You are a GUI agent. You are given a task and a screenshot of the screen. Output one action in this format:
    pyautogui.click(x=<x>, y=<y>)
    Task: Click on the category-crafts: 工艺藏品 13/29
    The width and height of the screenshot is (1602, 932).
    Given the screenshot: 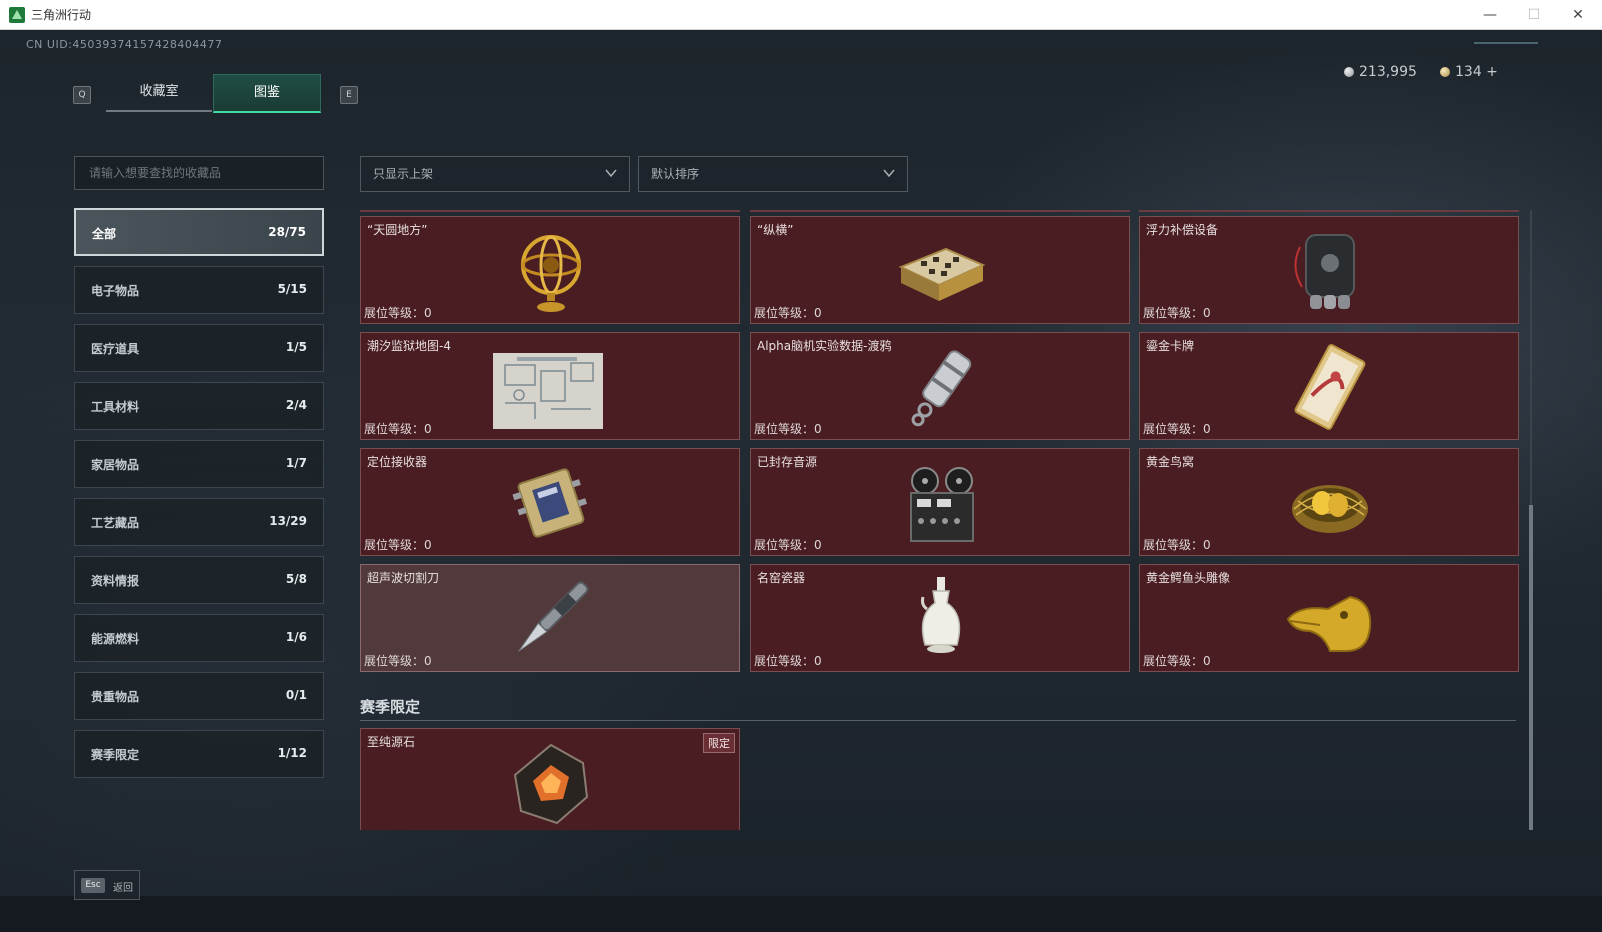 What is the action you would take?
    pyautogui.click(x=199, y=522)
    